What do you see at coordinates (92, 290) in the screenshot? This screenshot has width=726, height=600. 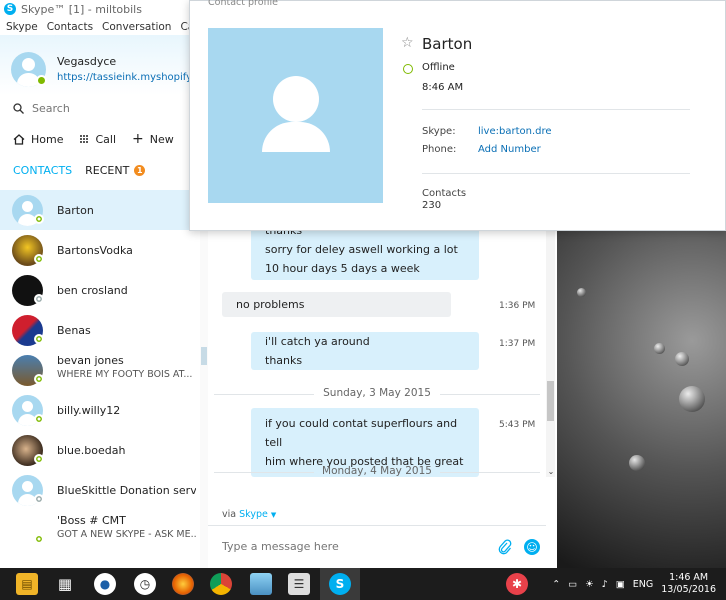 I see `contact-name: ben crosland` at bounding box center [92, 290].